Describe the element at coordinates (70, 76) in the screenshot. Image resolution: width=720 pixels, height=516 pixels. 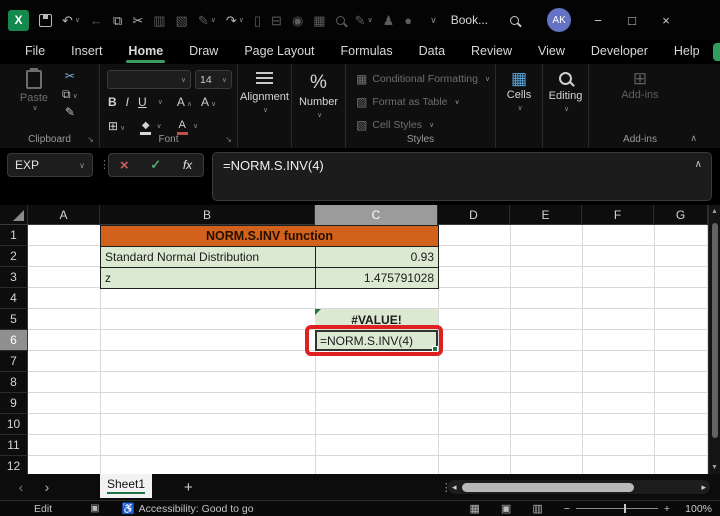
I see `cut-button: ✂` at that location.